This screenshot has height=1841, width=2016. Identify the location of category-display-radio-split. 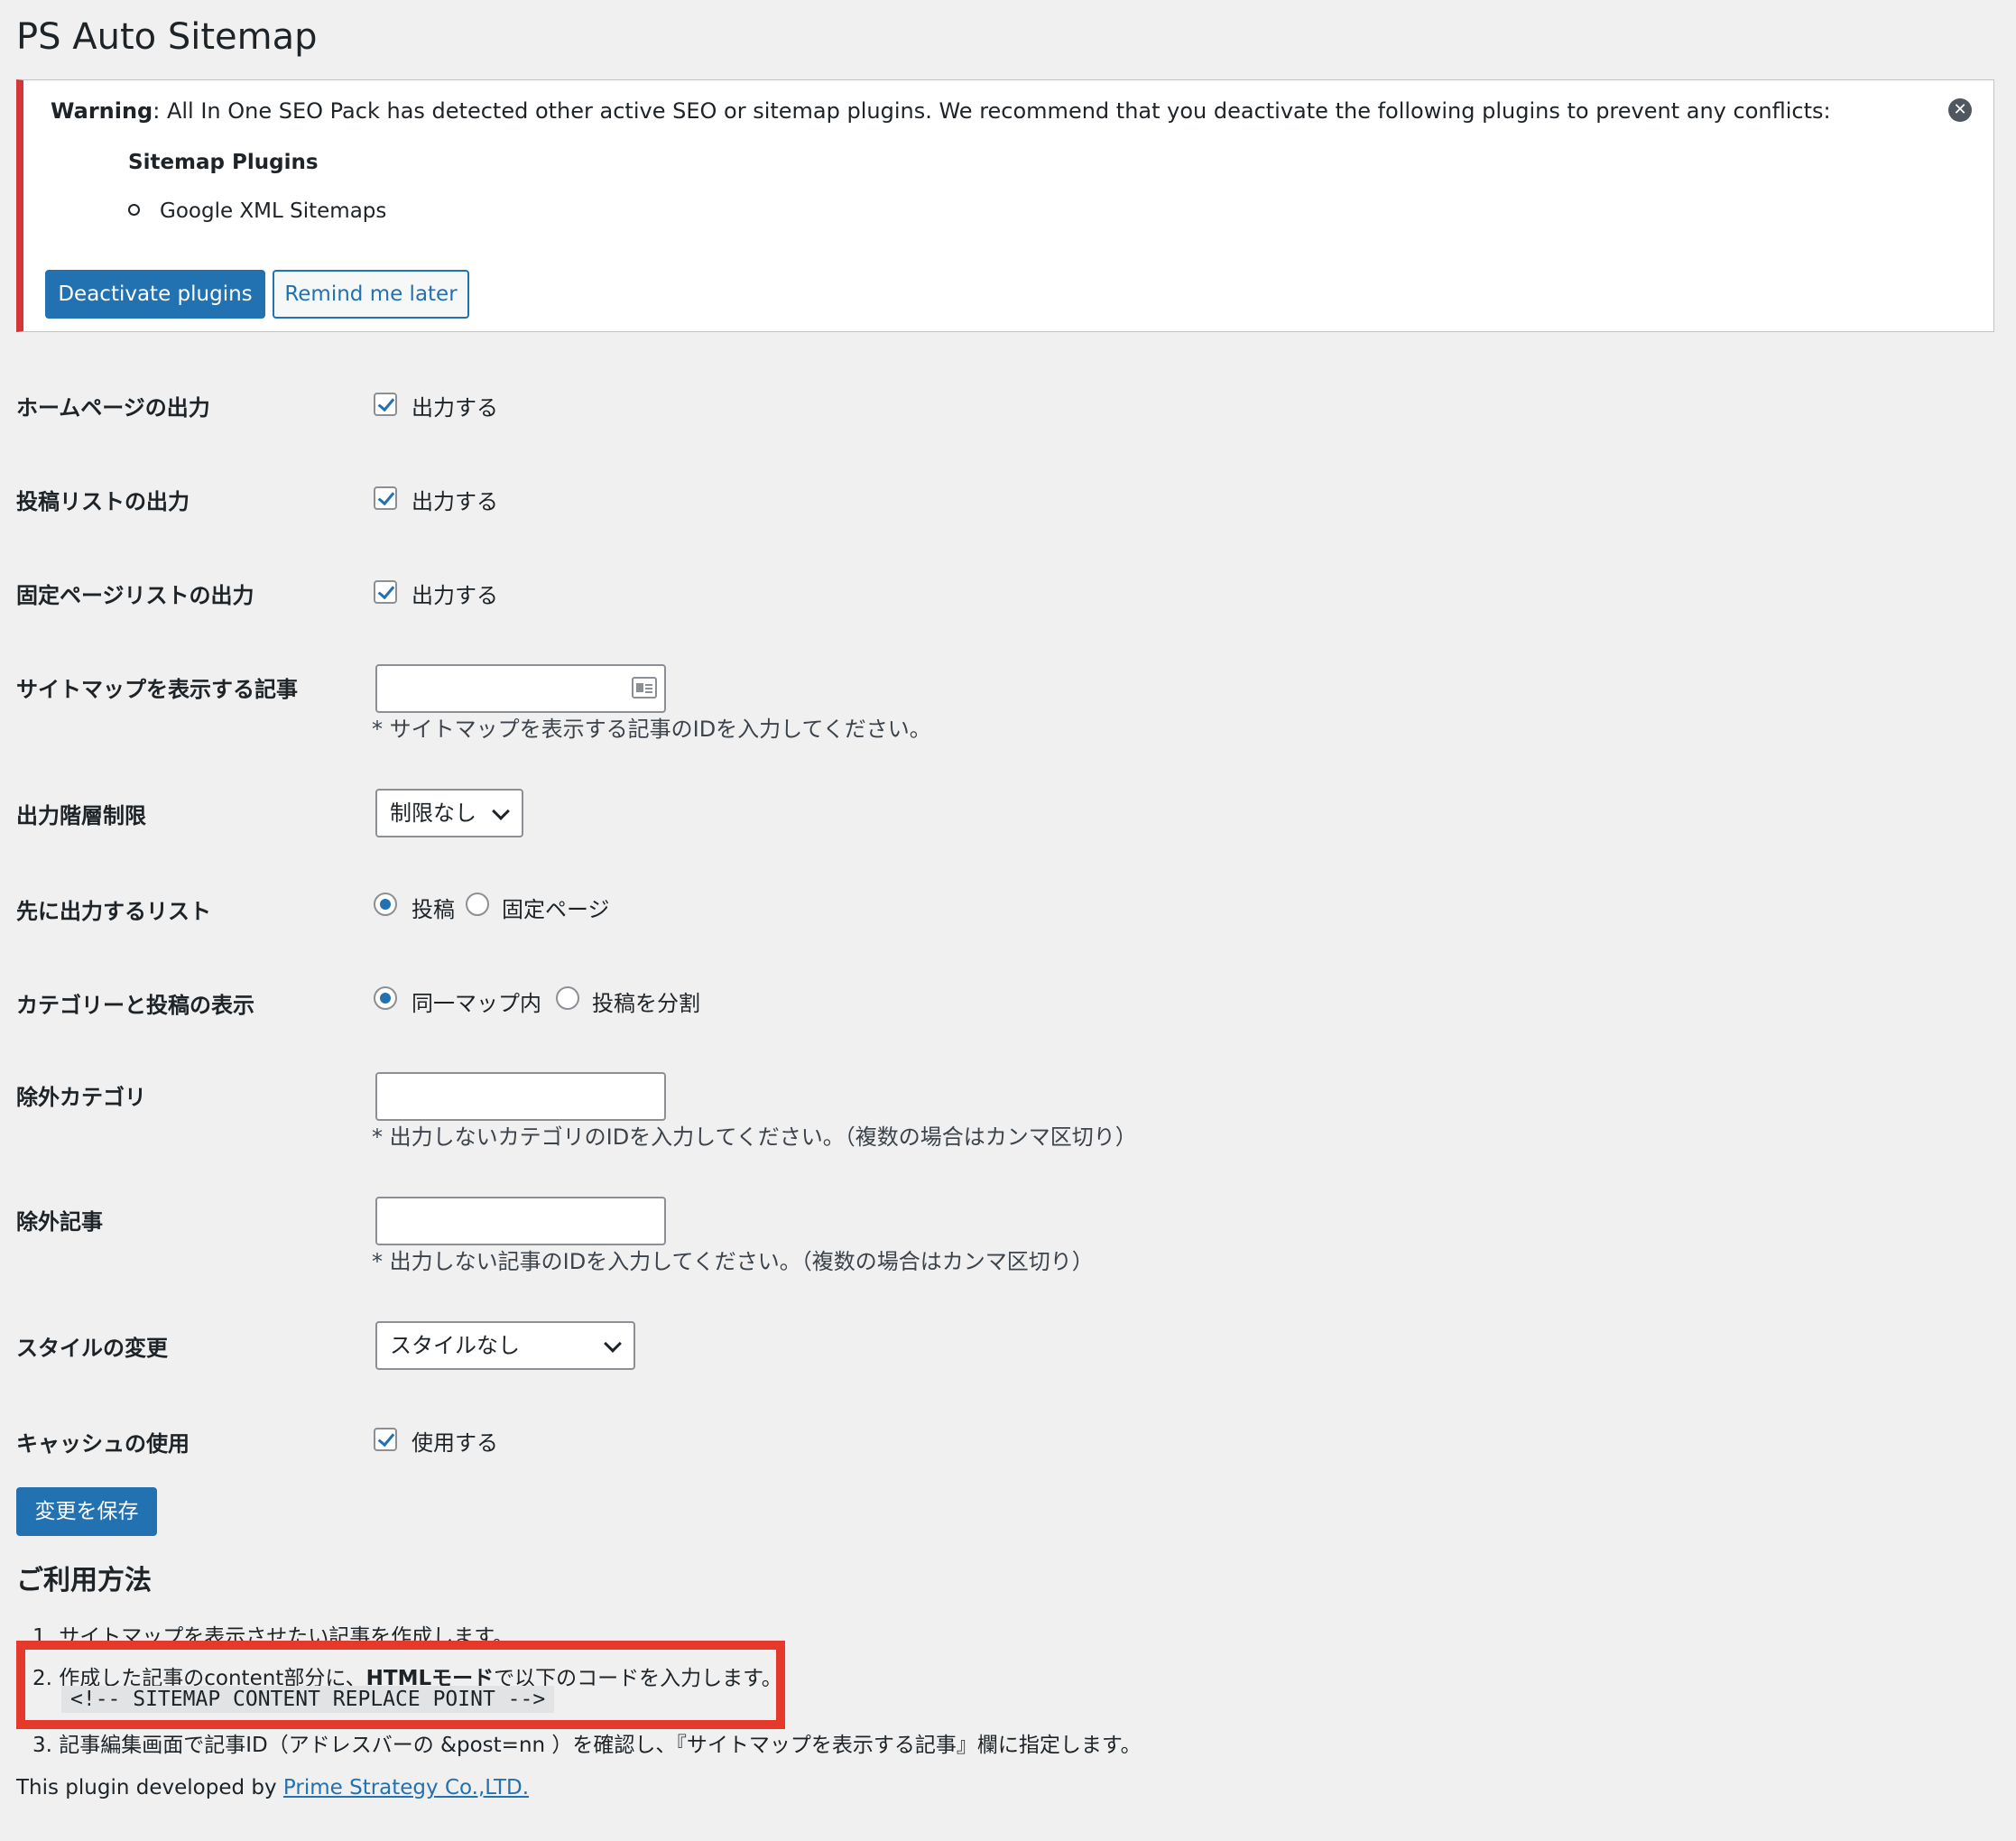
(567, 998).